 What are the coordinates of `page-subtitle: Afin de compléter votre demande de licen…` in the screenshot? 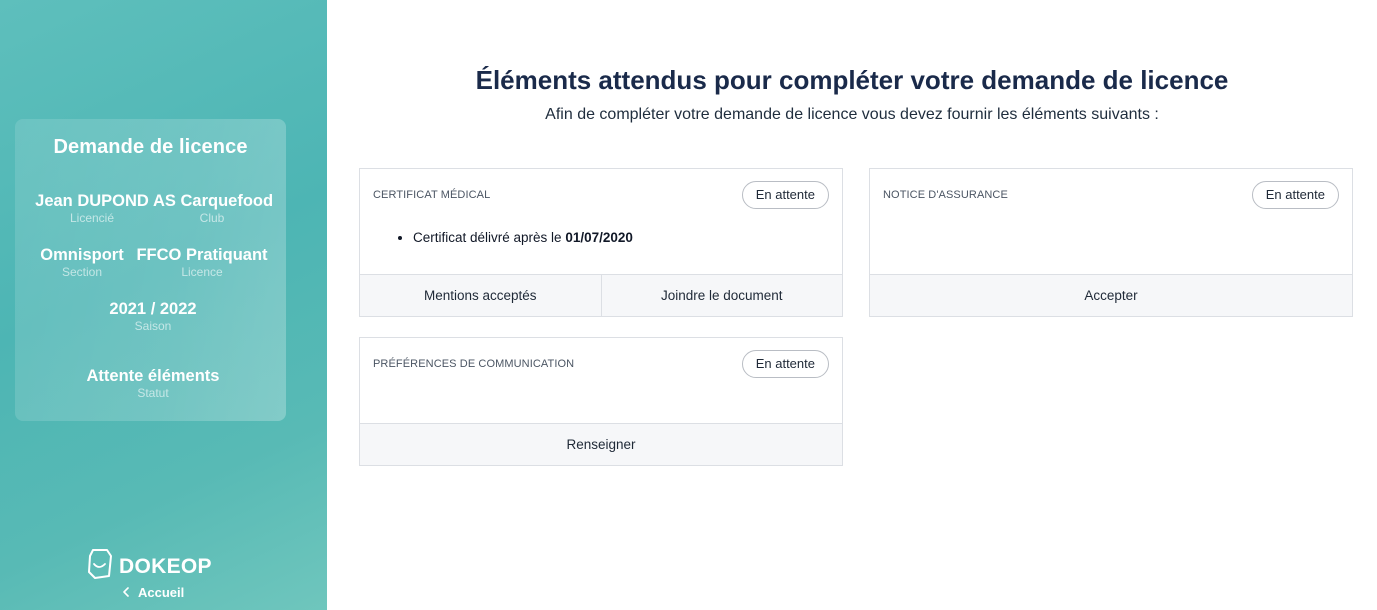 It's located at (852, 114).